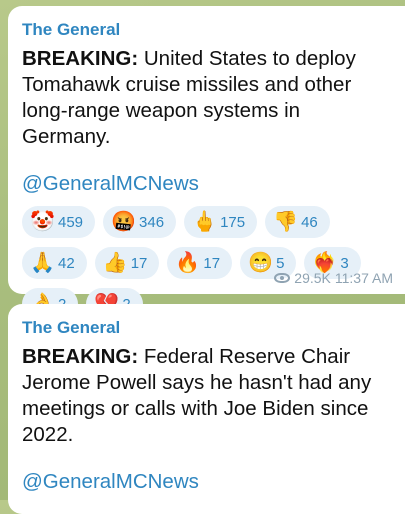 Image resolution: width=405 pixels, height=514 pixels. What do you see at coordinates (344, 263) in the screenshot?
I see `reaction-count: 3` at bounding box center [344, 263].